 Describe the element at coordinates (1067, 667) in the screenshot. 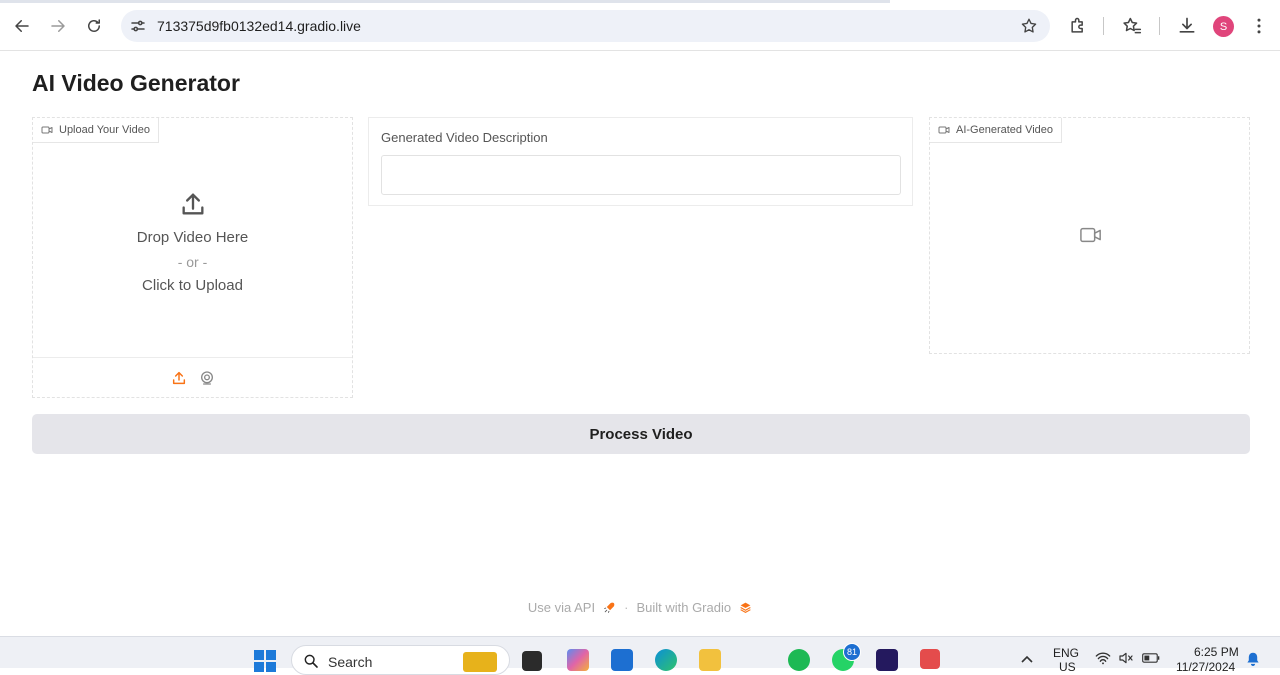

I see `region-indicator: US` at that location.